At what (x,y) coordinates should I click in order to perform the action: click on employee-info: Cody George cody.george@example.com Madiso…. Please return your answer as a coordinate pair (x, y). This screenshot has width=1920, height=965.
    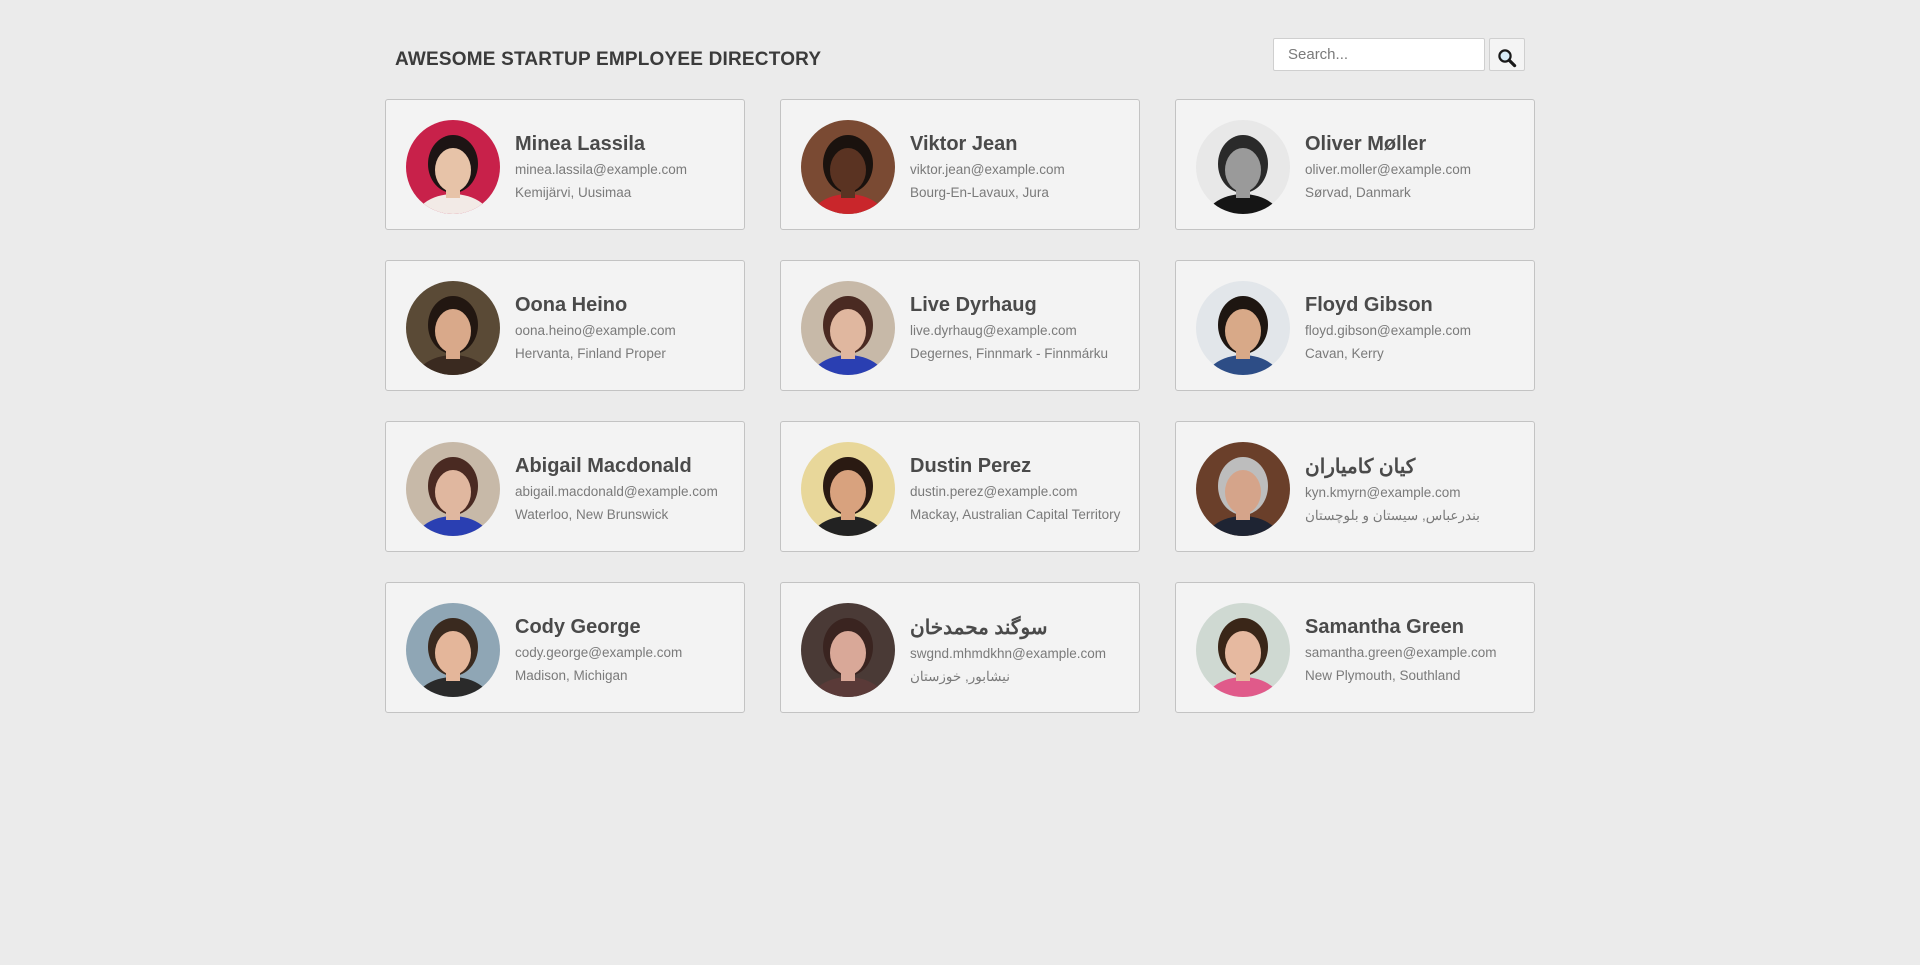
    Looking at the image, I should click on (598, 650).